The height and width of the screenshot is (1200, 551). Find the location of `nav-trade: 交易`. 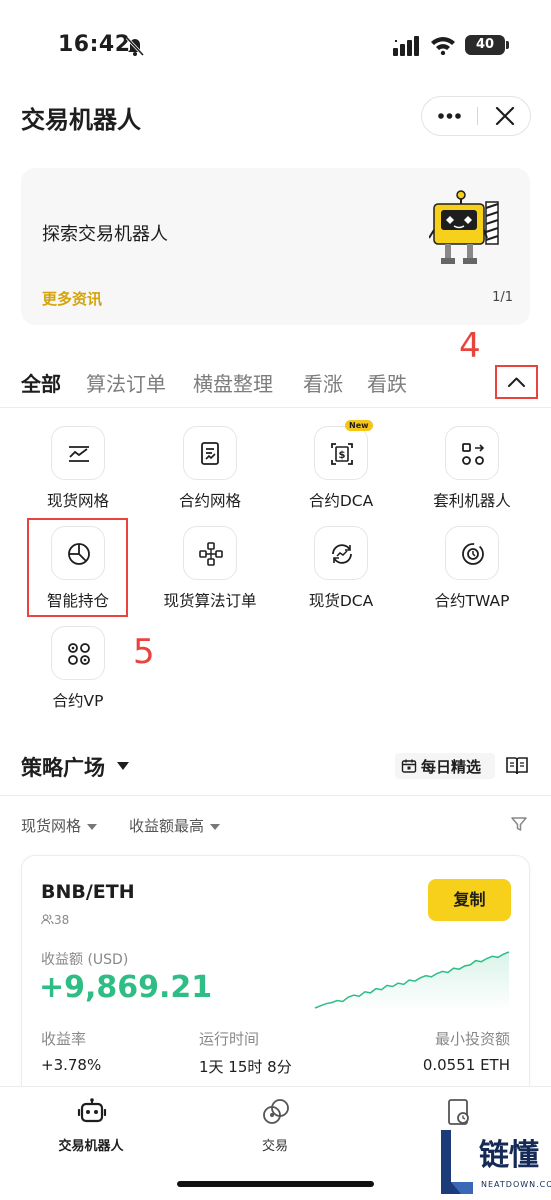

nav-trade: 交易 is located at coordinates (275, 1127).